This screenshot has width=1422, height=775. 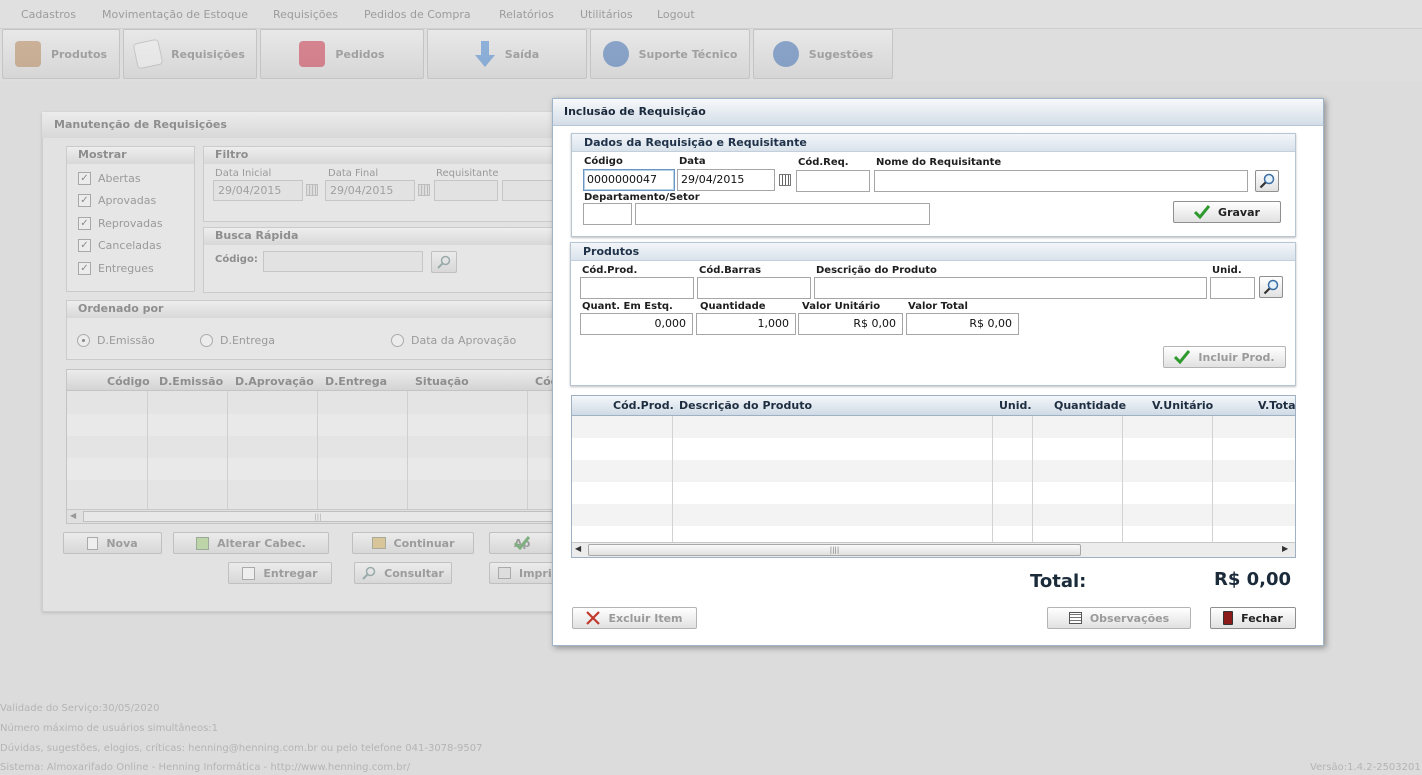 What do you see at coordinates (754, 288) in the screenshot?
I see `cod-barras-input` at bounding box center [754, 288].